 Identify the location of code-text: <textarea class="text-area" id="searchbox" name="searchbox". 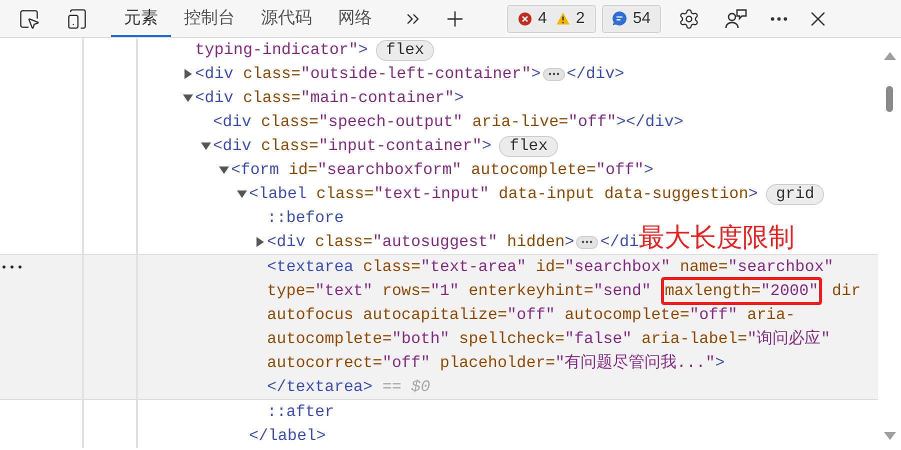
(550, 267).